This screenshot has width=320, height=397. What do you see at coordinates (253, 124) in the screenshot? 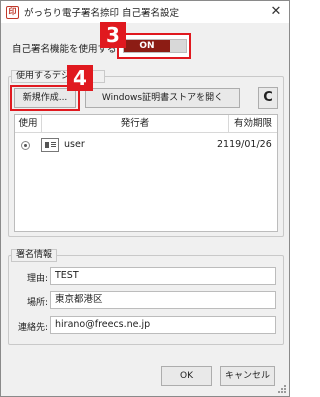
I see `column-header-expiry: 有効期限` at bounding box center [253, 124].